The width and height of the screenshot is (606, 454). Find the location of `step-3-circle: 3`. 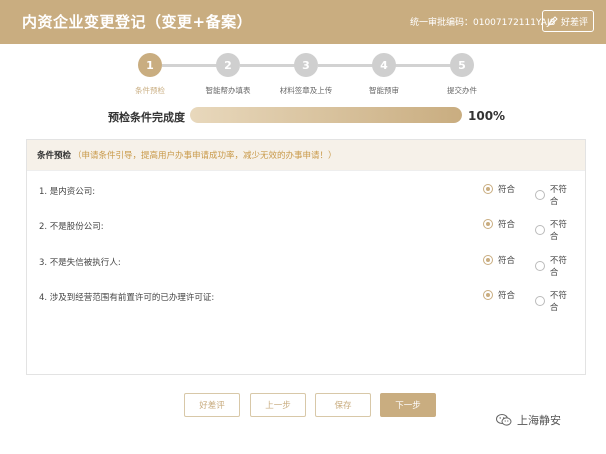

step-3-circle: 3 is located at coordinates (306, 65).